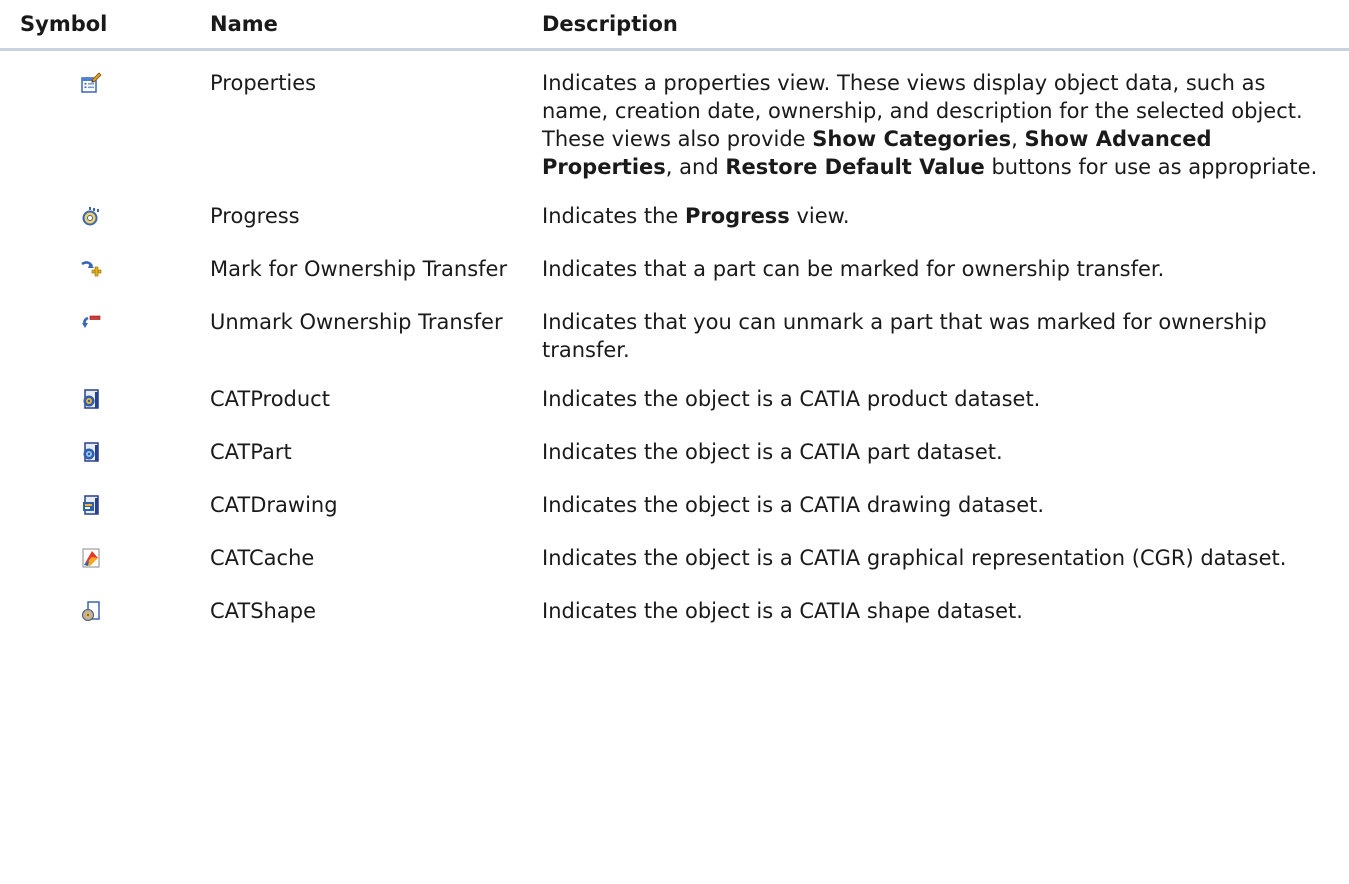 This screenshot has height=884, width=1349. Describe the element at coordinates (91, 322) in the screenshot. I see `unmark-ownership-transfer-icon` at that location.